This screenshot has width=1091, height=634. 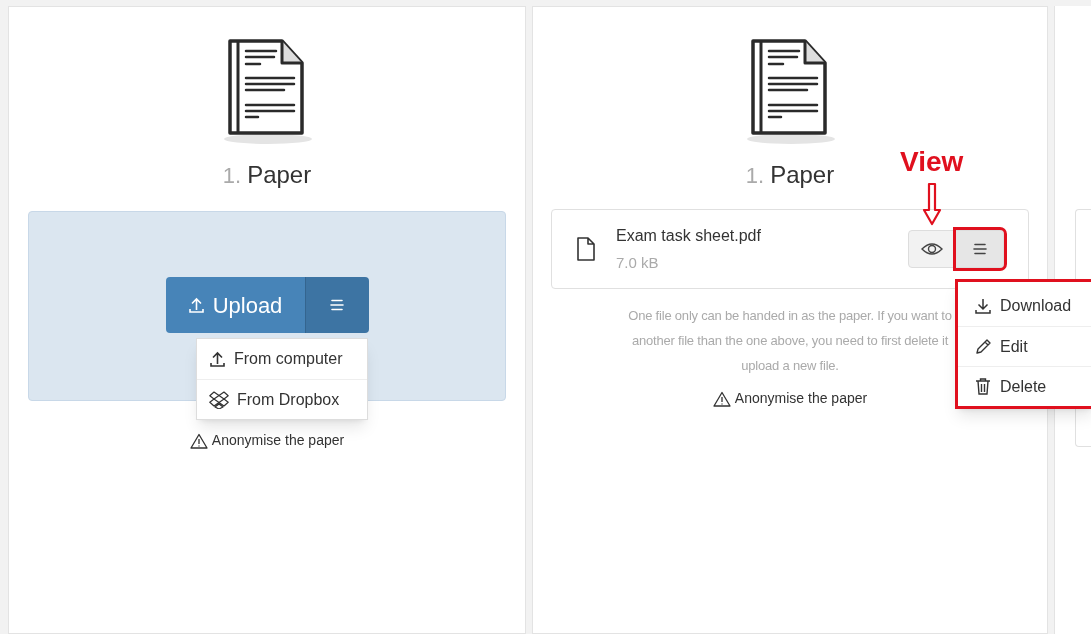 What do you see at coordinates (688, 235) in the screenshot?
I see `file-name: Exam task sheet.pdf` at bounding box center [688, 235].